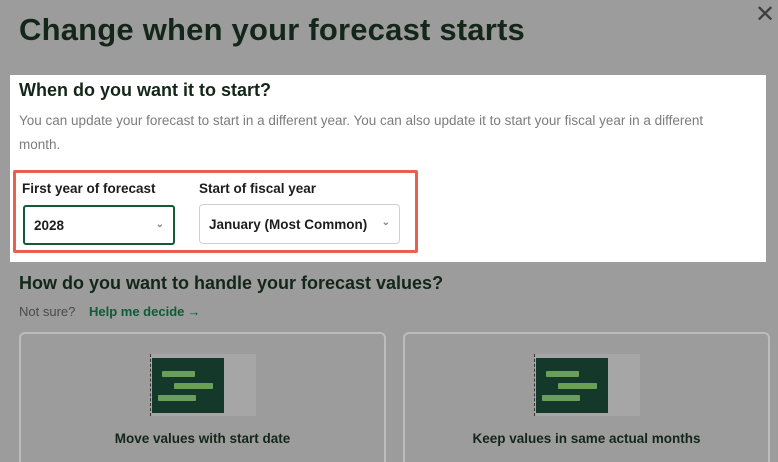 The image size is (778, 462). I want to click on fiscal-start-select: January (Most Common) ⌄, so click(299, 224).